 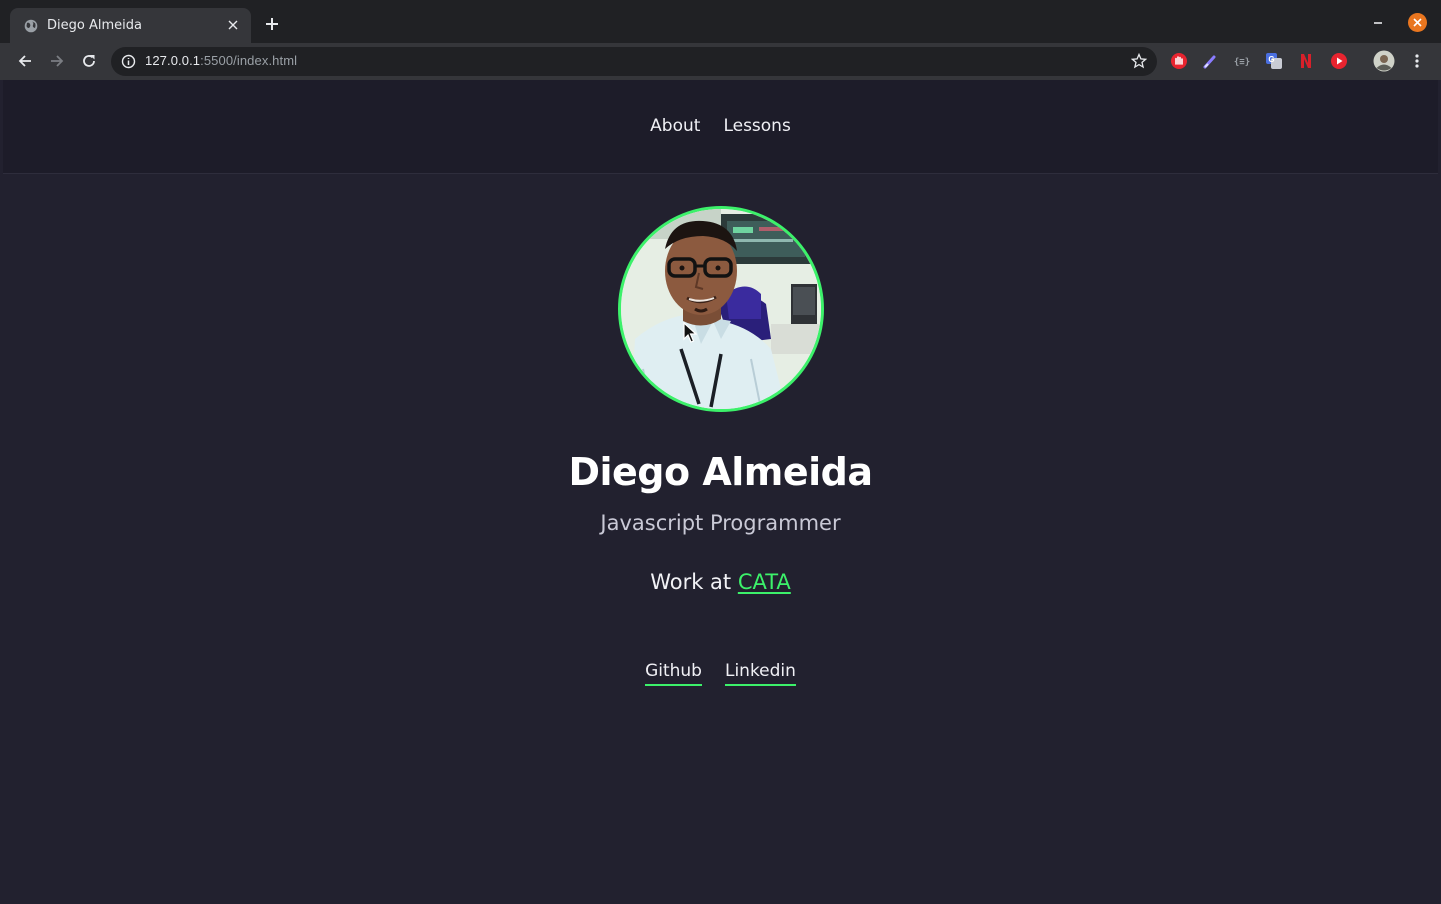 I want to click on youtube-extension-icon, so click(x=1339, y=61).